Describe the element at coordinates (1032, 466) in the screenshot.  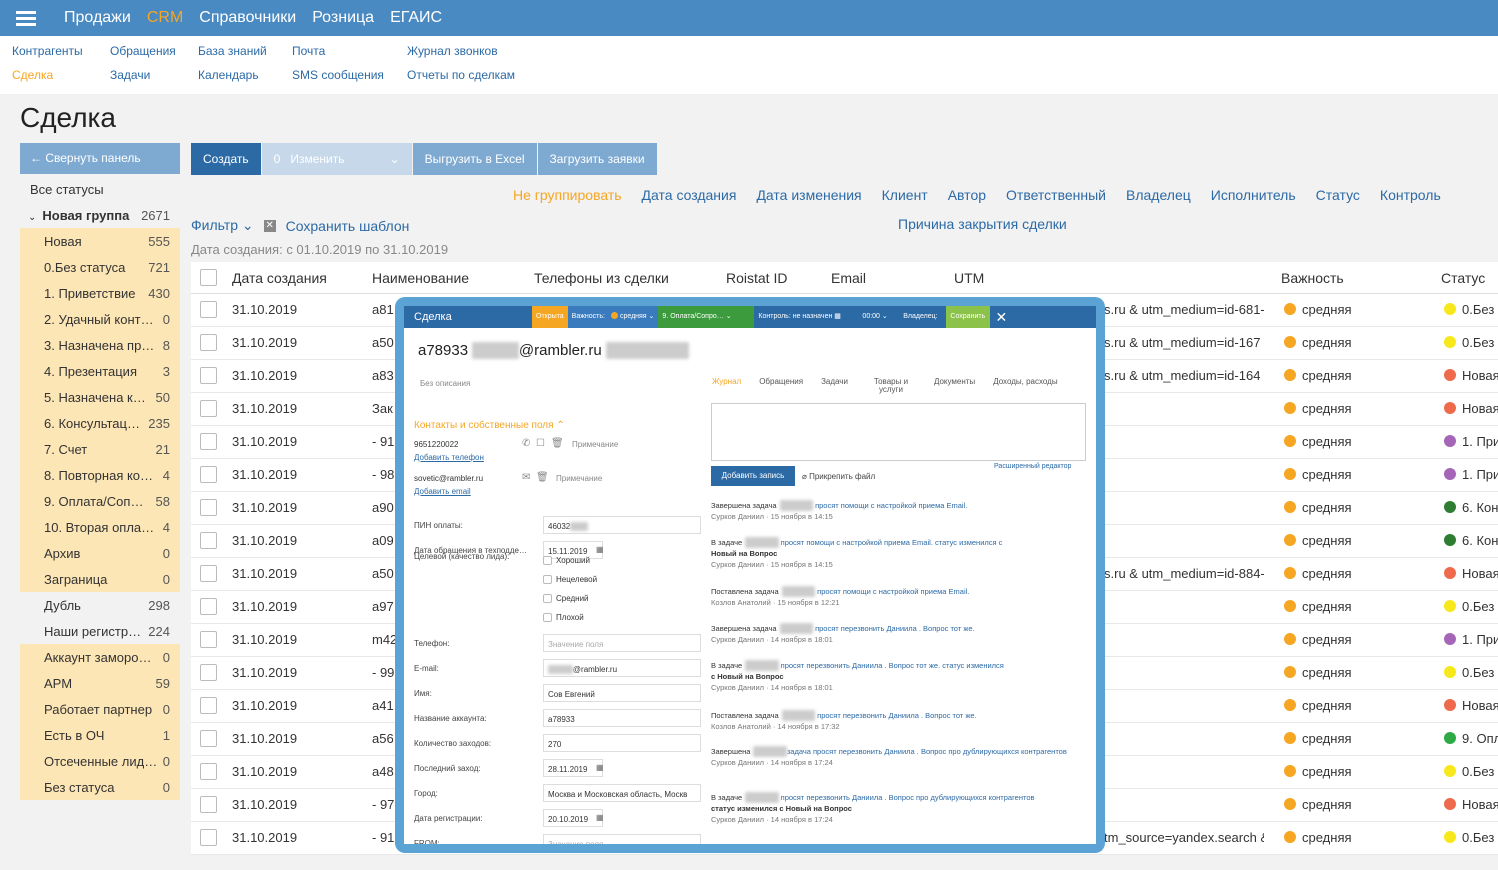
I see `rich-editor-link: Расширенный редактор` at that location.